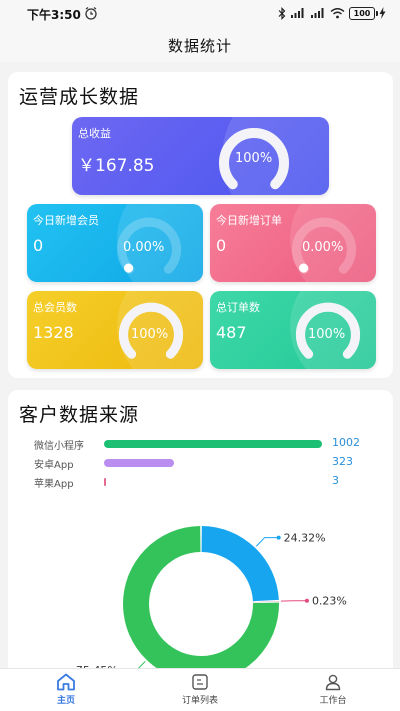 Image resolution: width=400 pixels, height=711 pixels. Describe the element at coordinates (200, 156) in the screenshot. I see `total-income-tile: 总收益 ￥167.85 100%` at that location.